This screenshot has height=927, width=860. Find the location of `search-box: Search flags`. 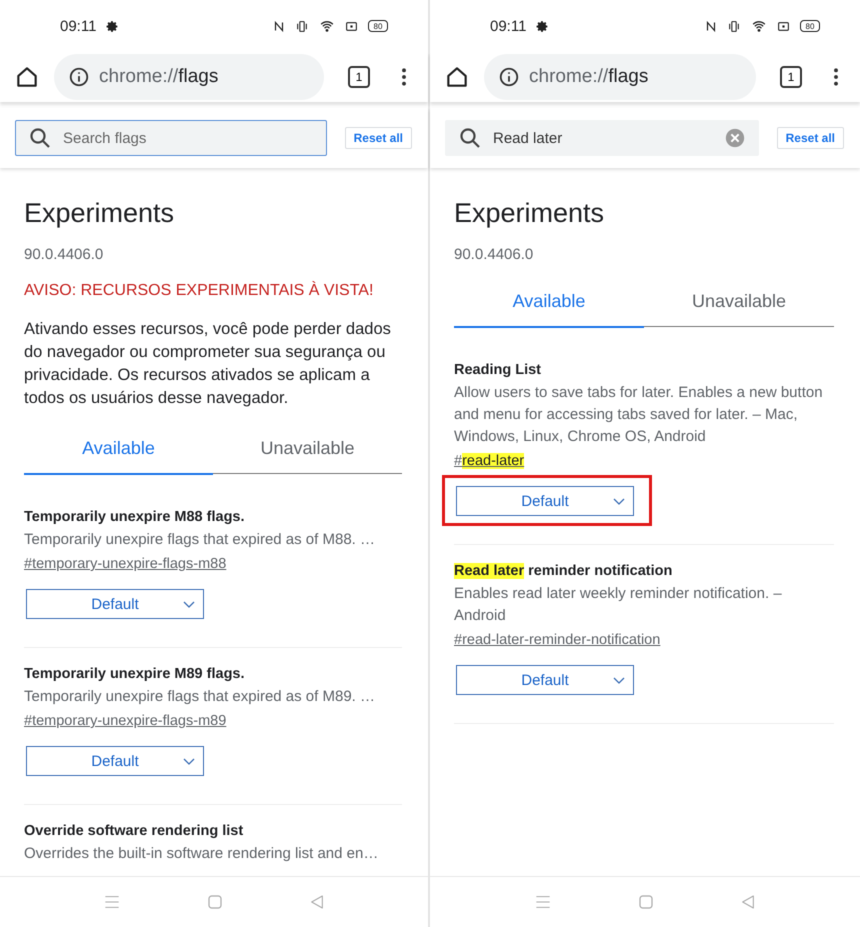

search-box: Search flags is located at coordinates (171, 138).